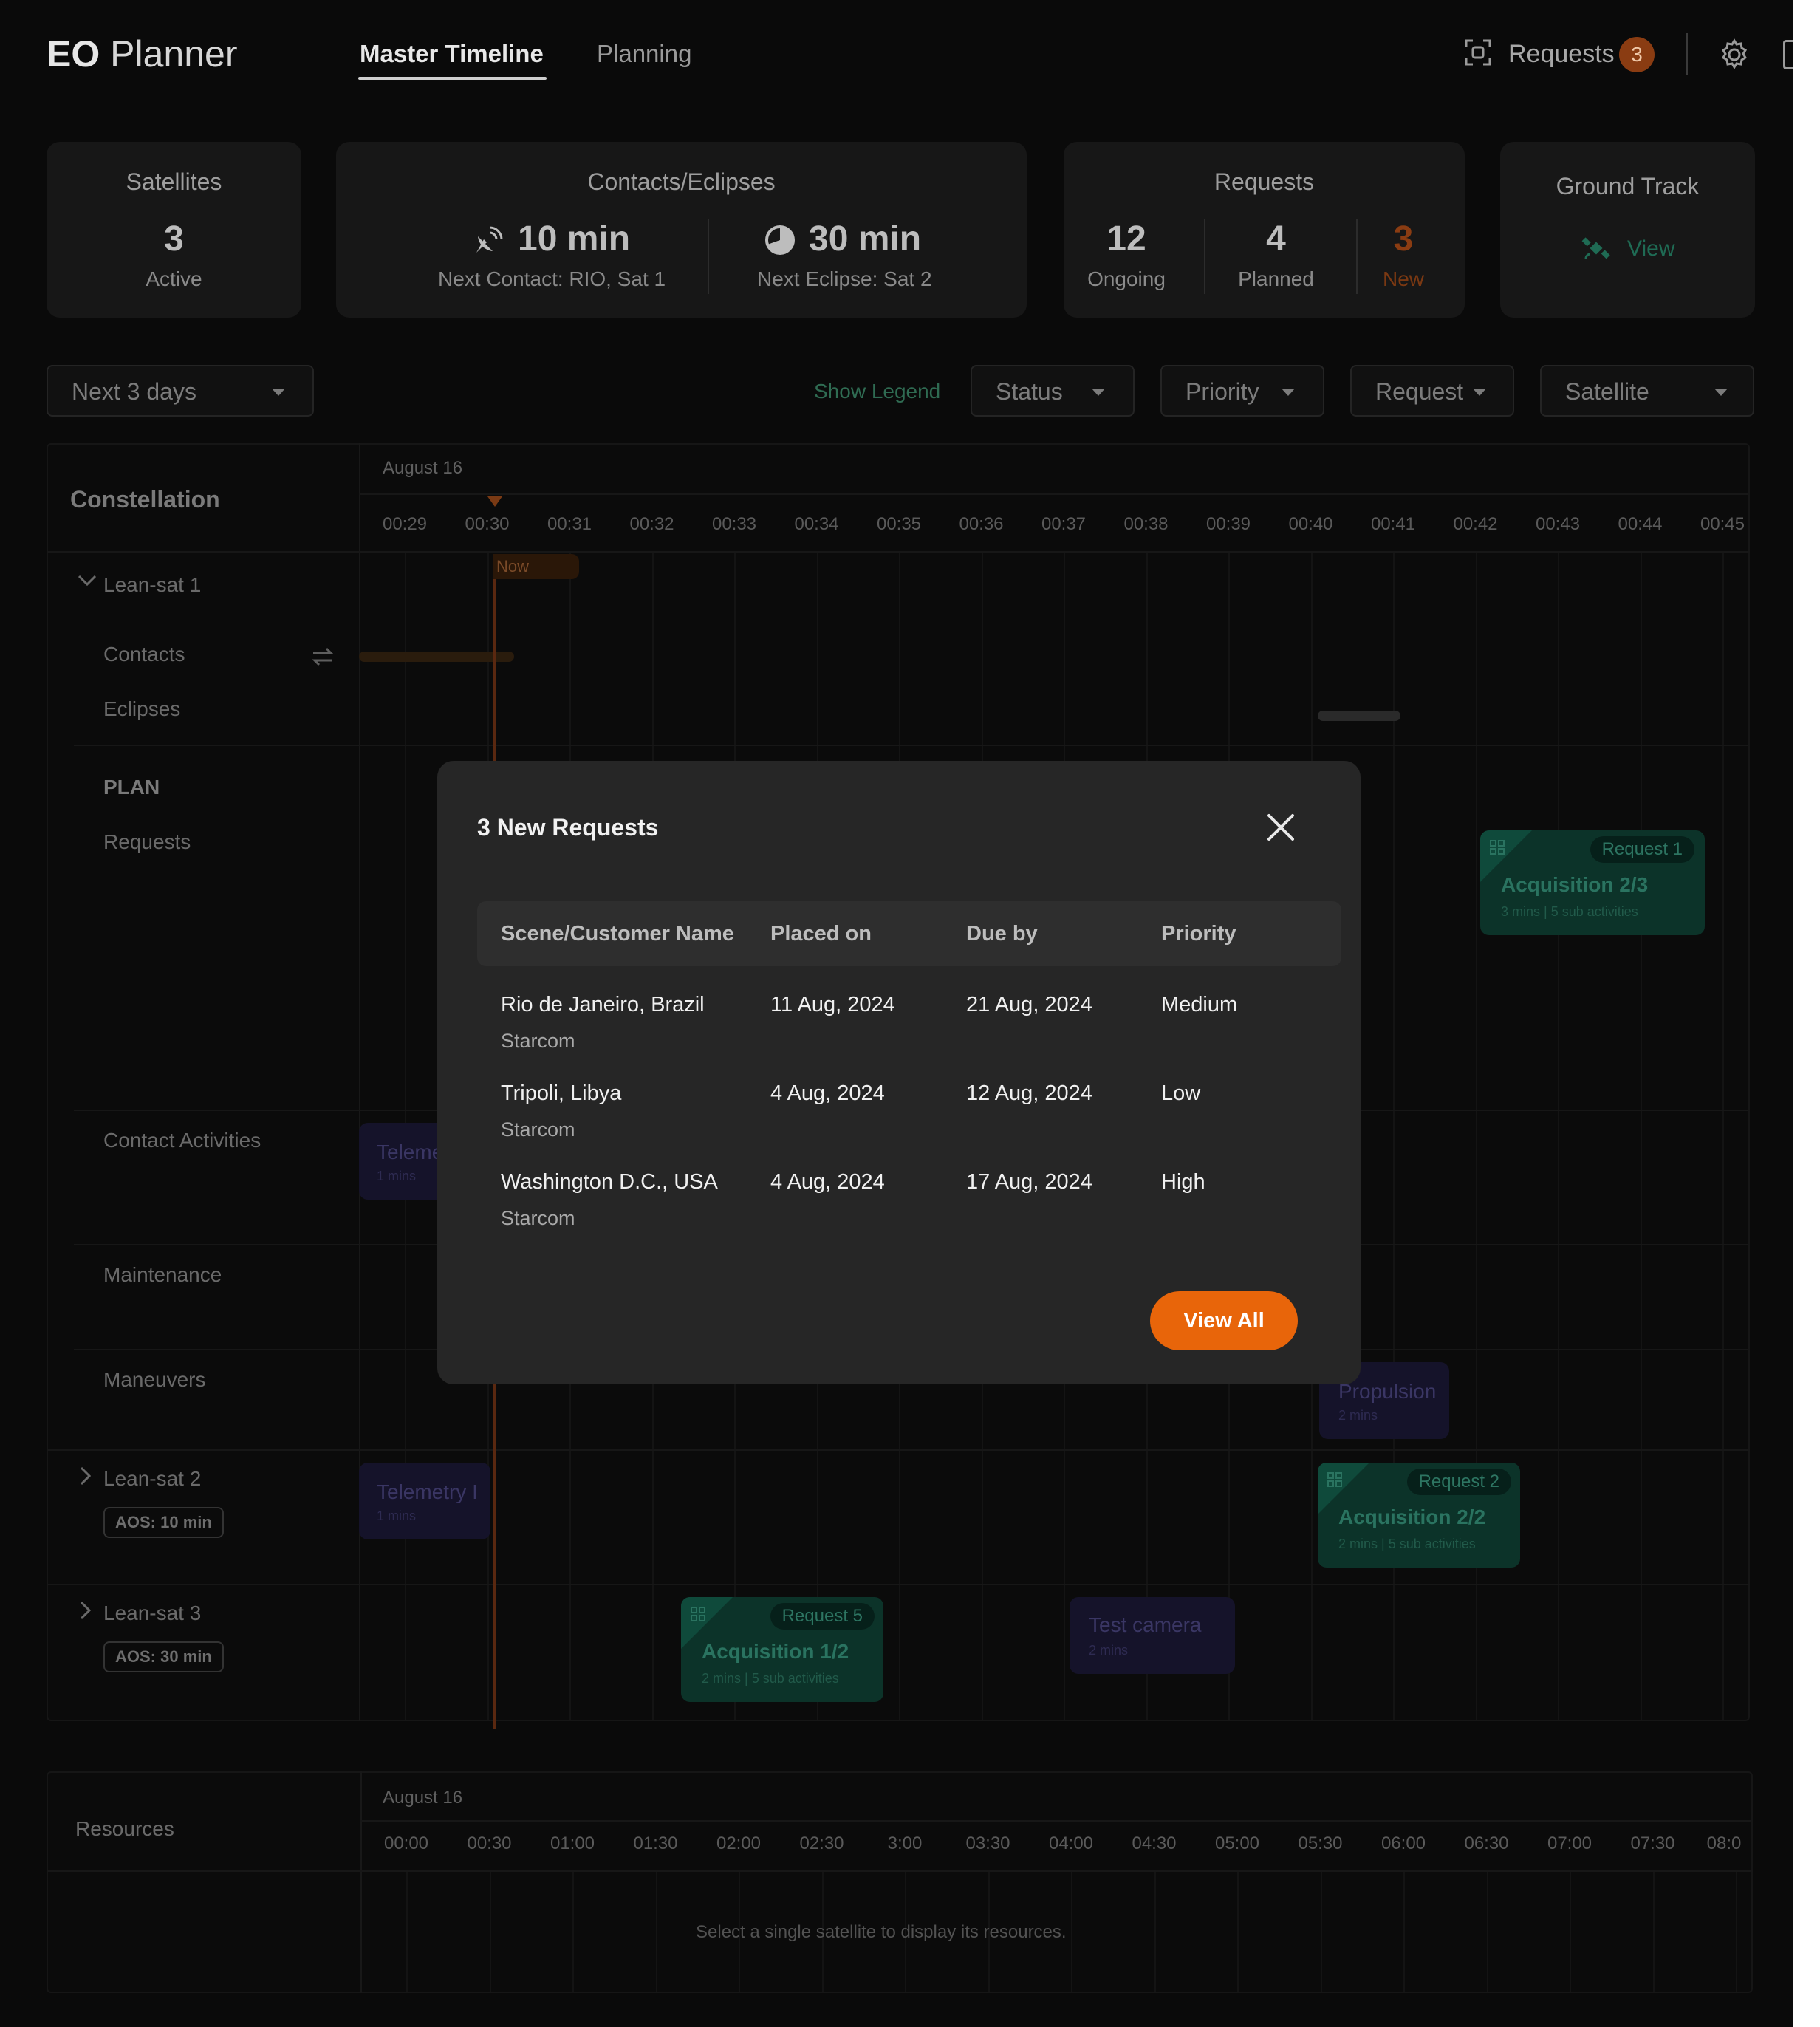  Describe the element at coordinates (1358, 1415) in the screenshot. I see `propulsion-sub: 2 mins` at that location.